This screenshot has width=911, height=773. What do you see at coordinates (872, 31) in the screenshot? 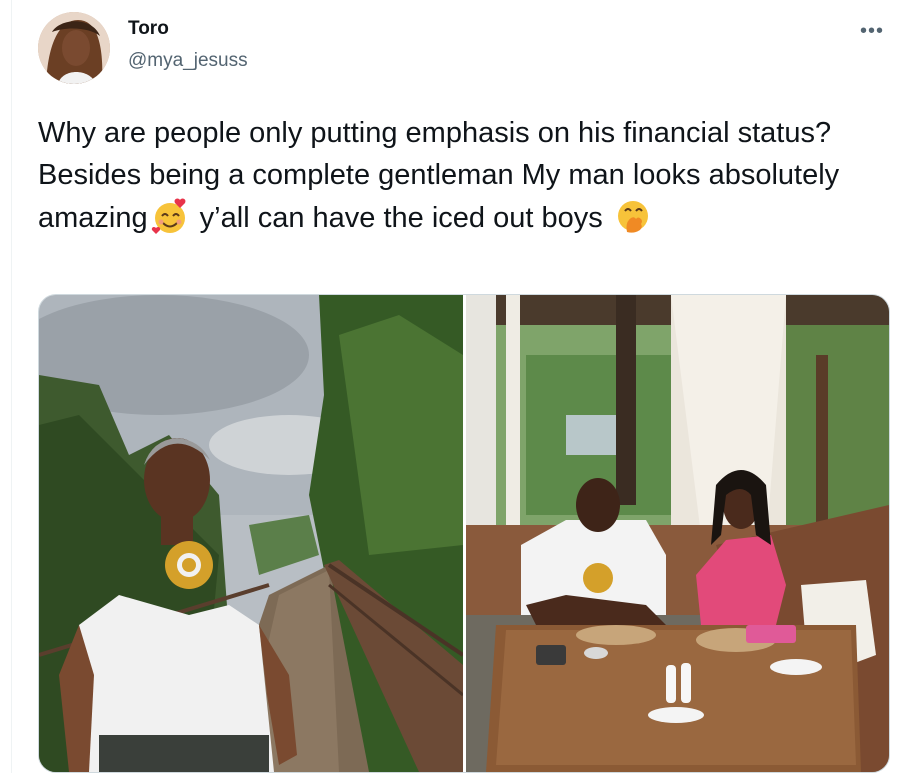
I see `more-options-button: •••` at bounding box center [872, 31].